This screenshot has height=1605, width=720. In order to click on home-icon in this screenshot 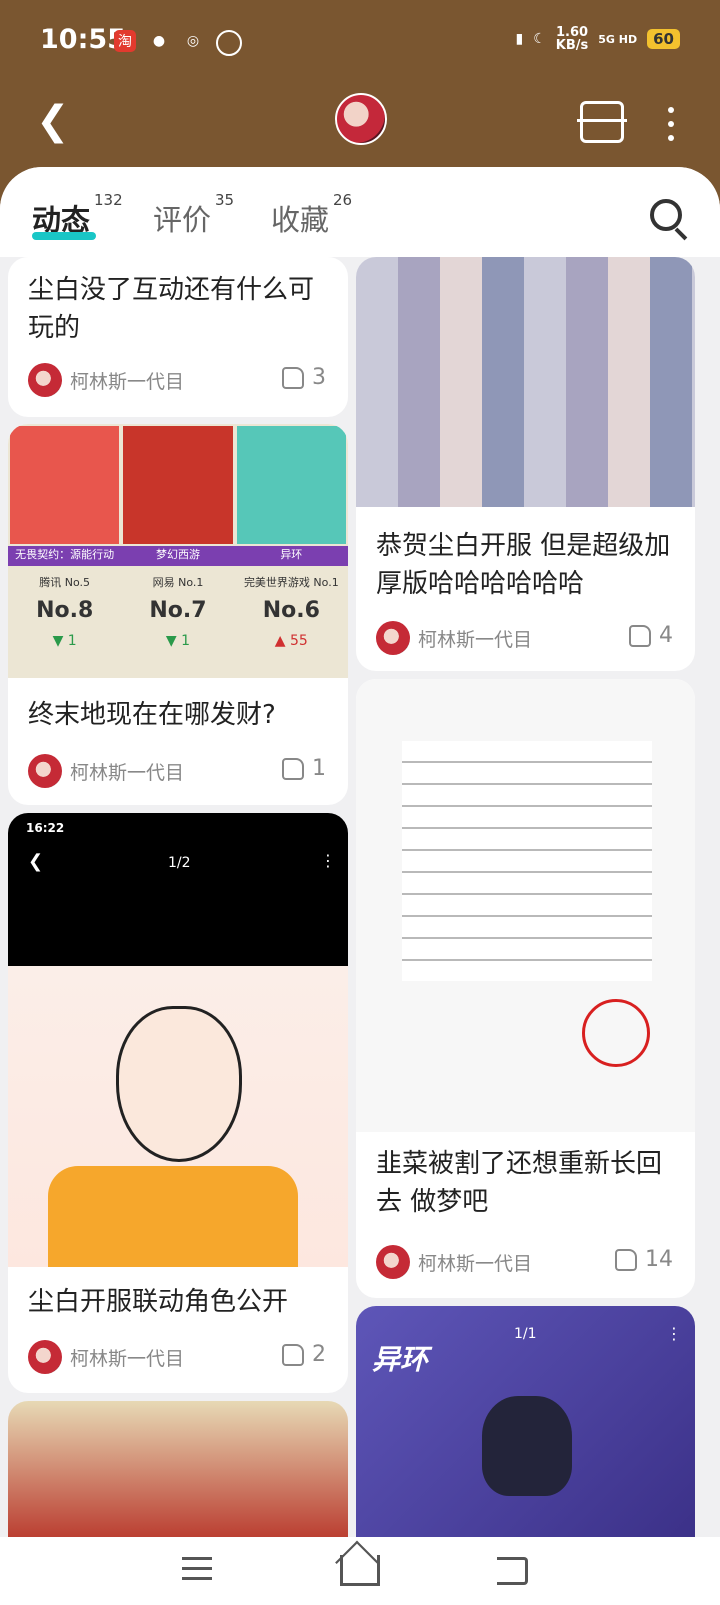, I will do `click(360, 1570)`.